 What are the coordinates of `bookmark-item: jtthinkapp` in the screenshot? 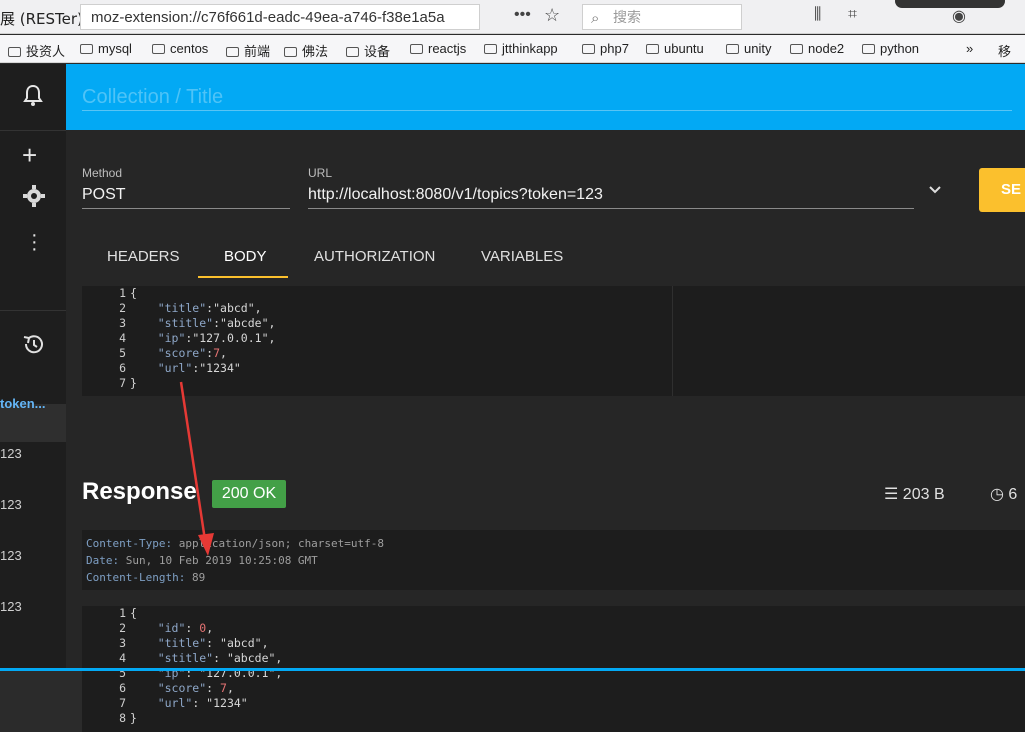 It's located at (521, 48).